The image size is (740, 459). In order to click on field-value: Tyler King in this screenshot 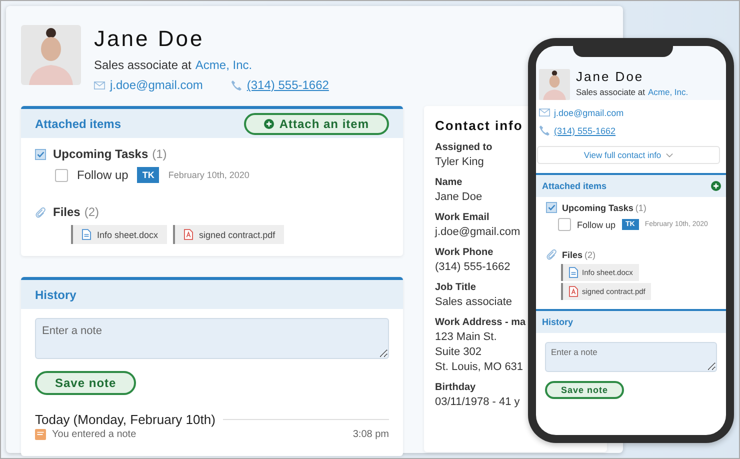, I will do `click(459, 162)`.